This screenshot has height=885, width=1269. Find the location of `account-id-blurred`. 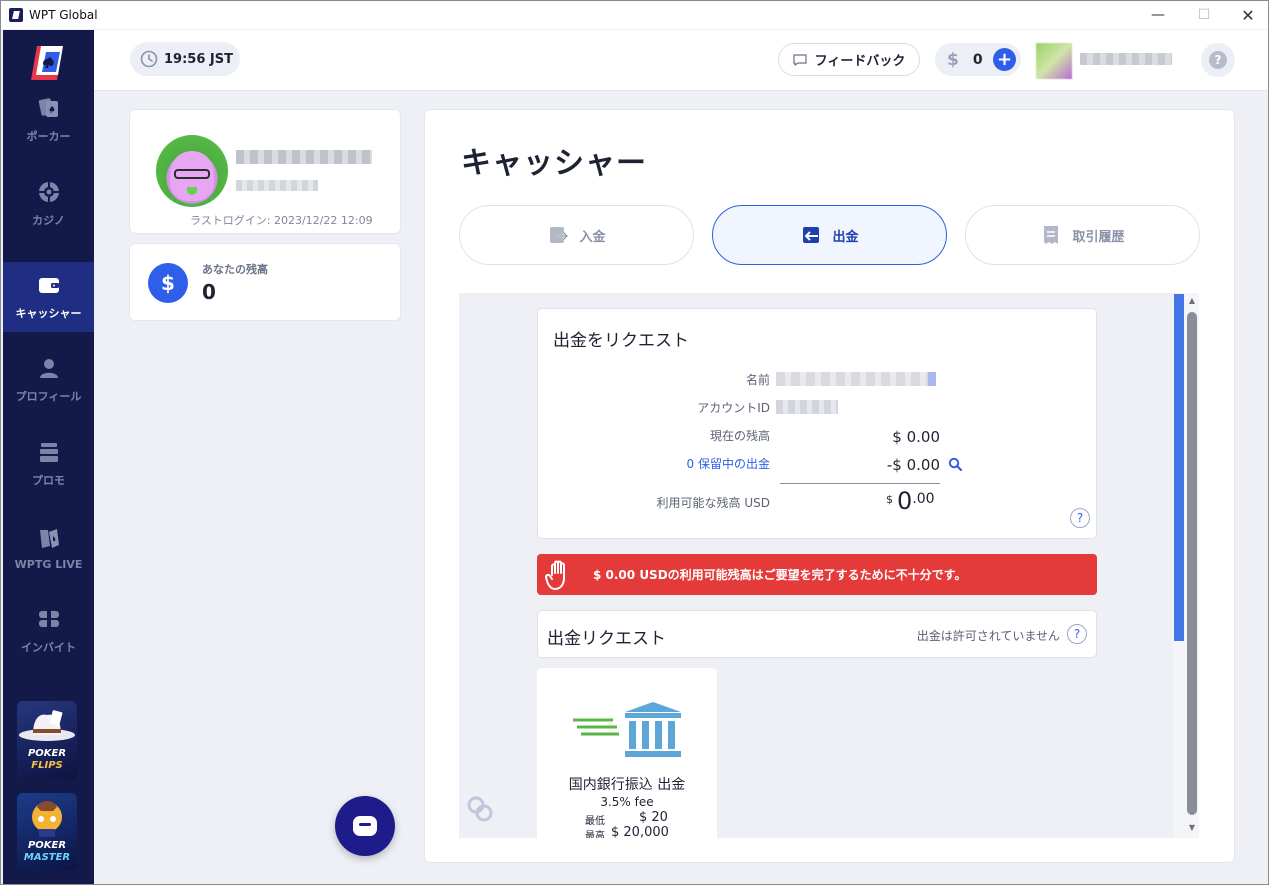

account-id-blurred is located at coordinates (807, 407).